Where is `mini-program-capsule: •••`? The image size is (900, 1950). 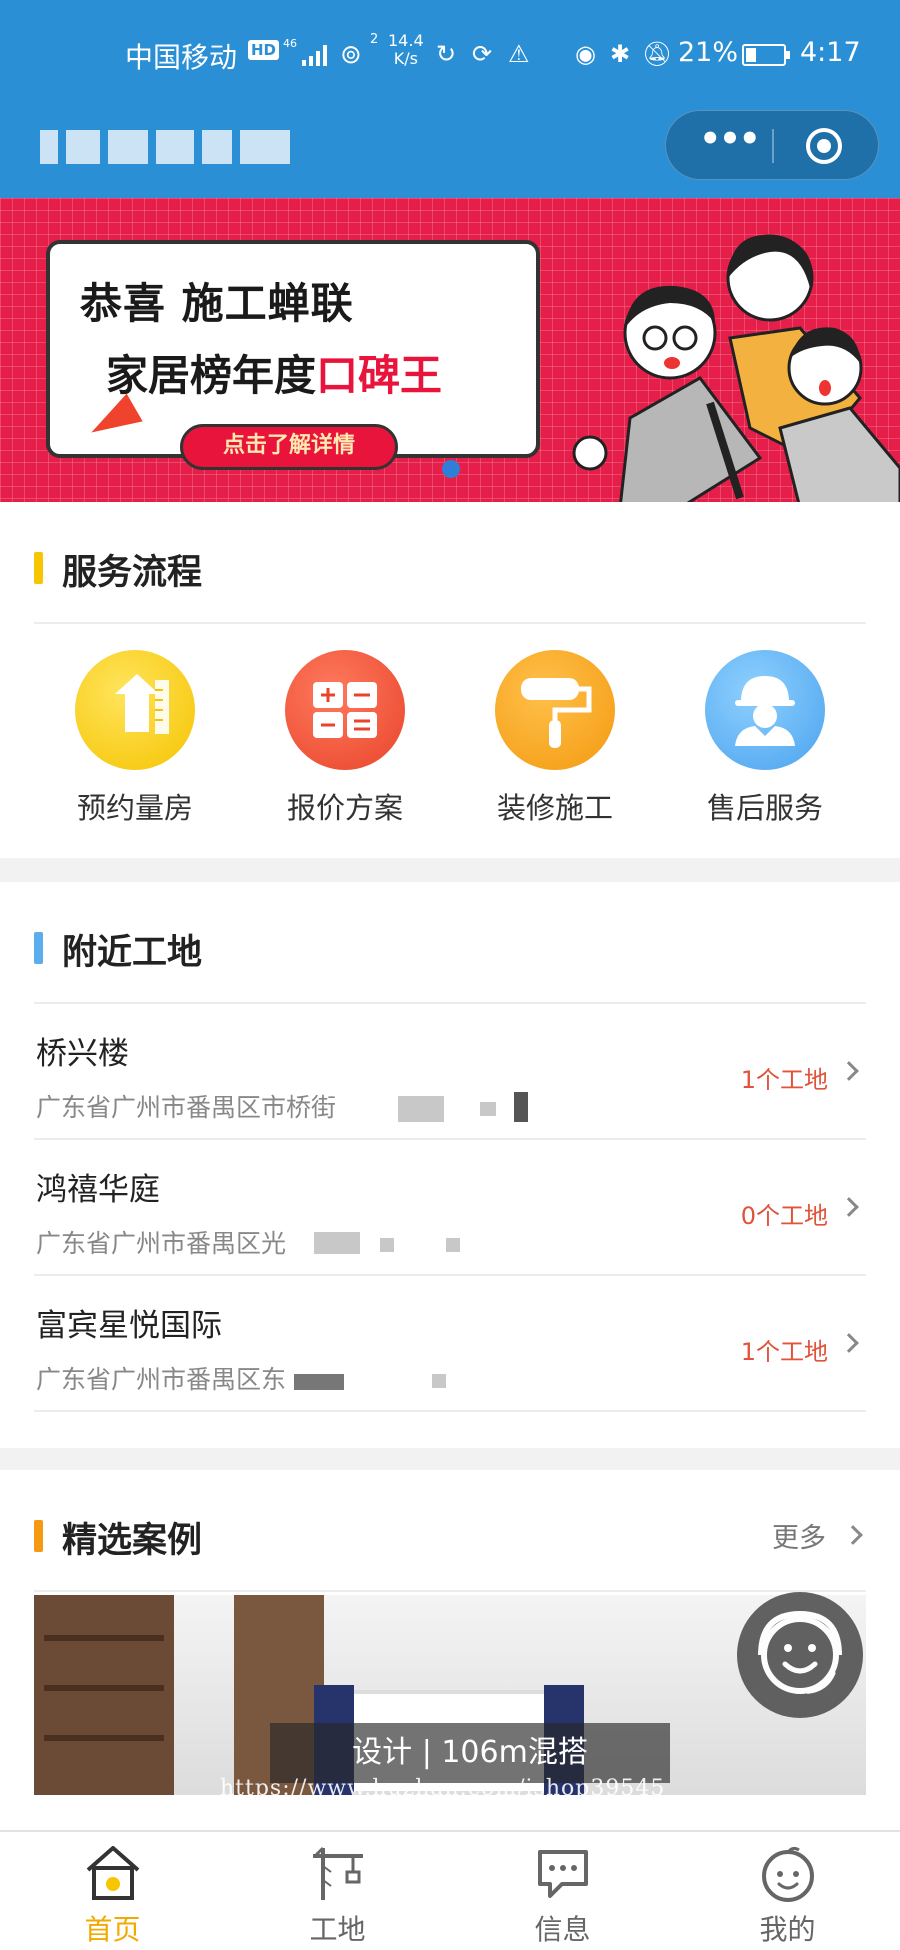 mini-program-capsule: ••• is located at coordinates (772, 145).